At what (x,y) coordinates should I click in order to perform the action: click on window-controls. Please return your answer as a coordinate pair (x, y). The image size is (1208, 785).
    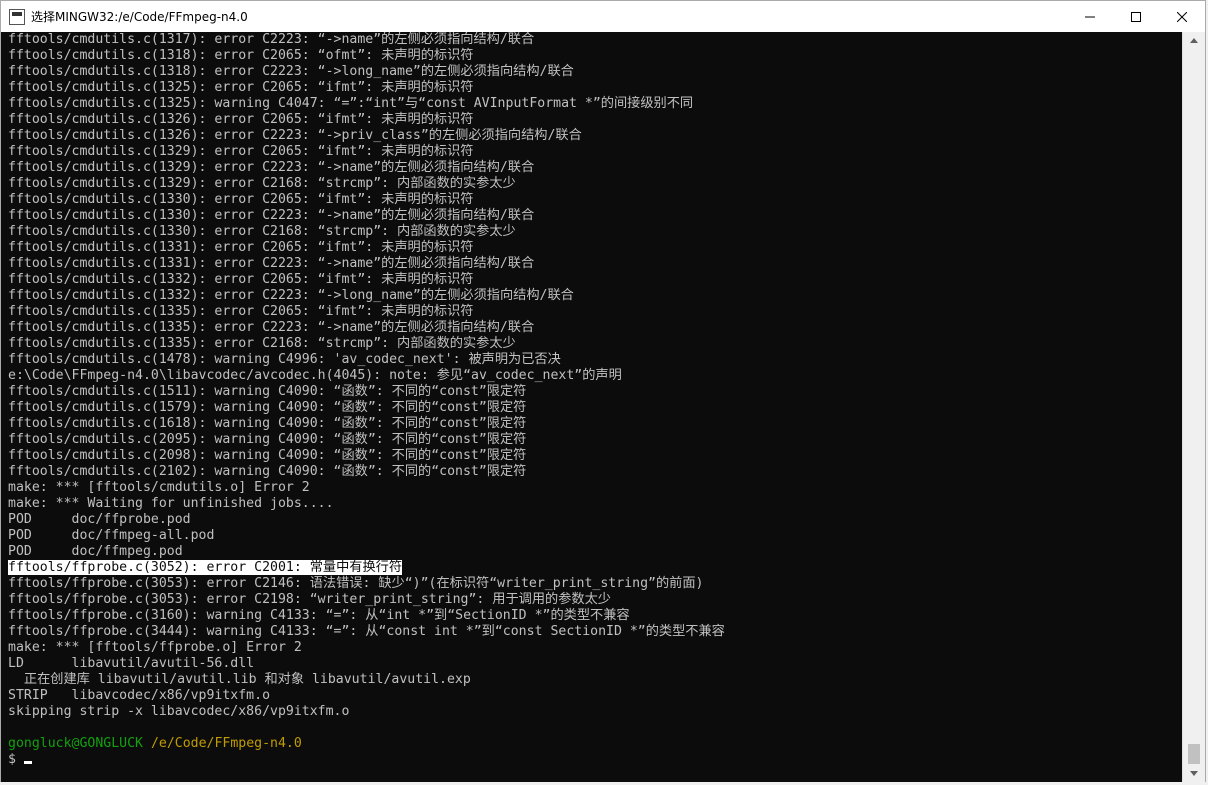
    Looking at the image, I should click on (1136, 16).